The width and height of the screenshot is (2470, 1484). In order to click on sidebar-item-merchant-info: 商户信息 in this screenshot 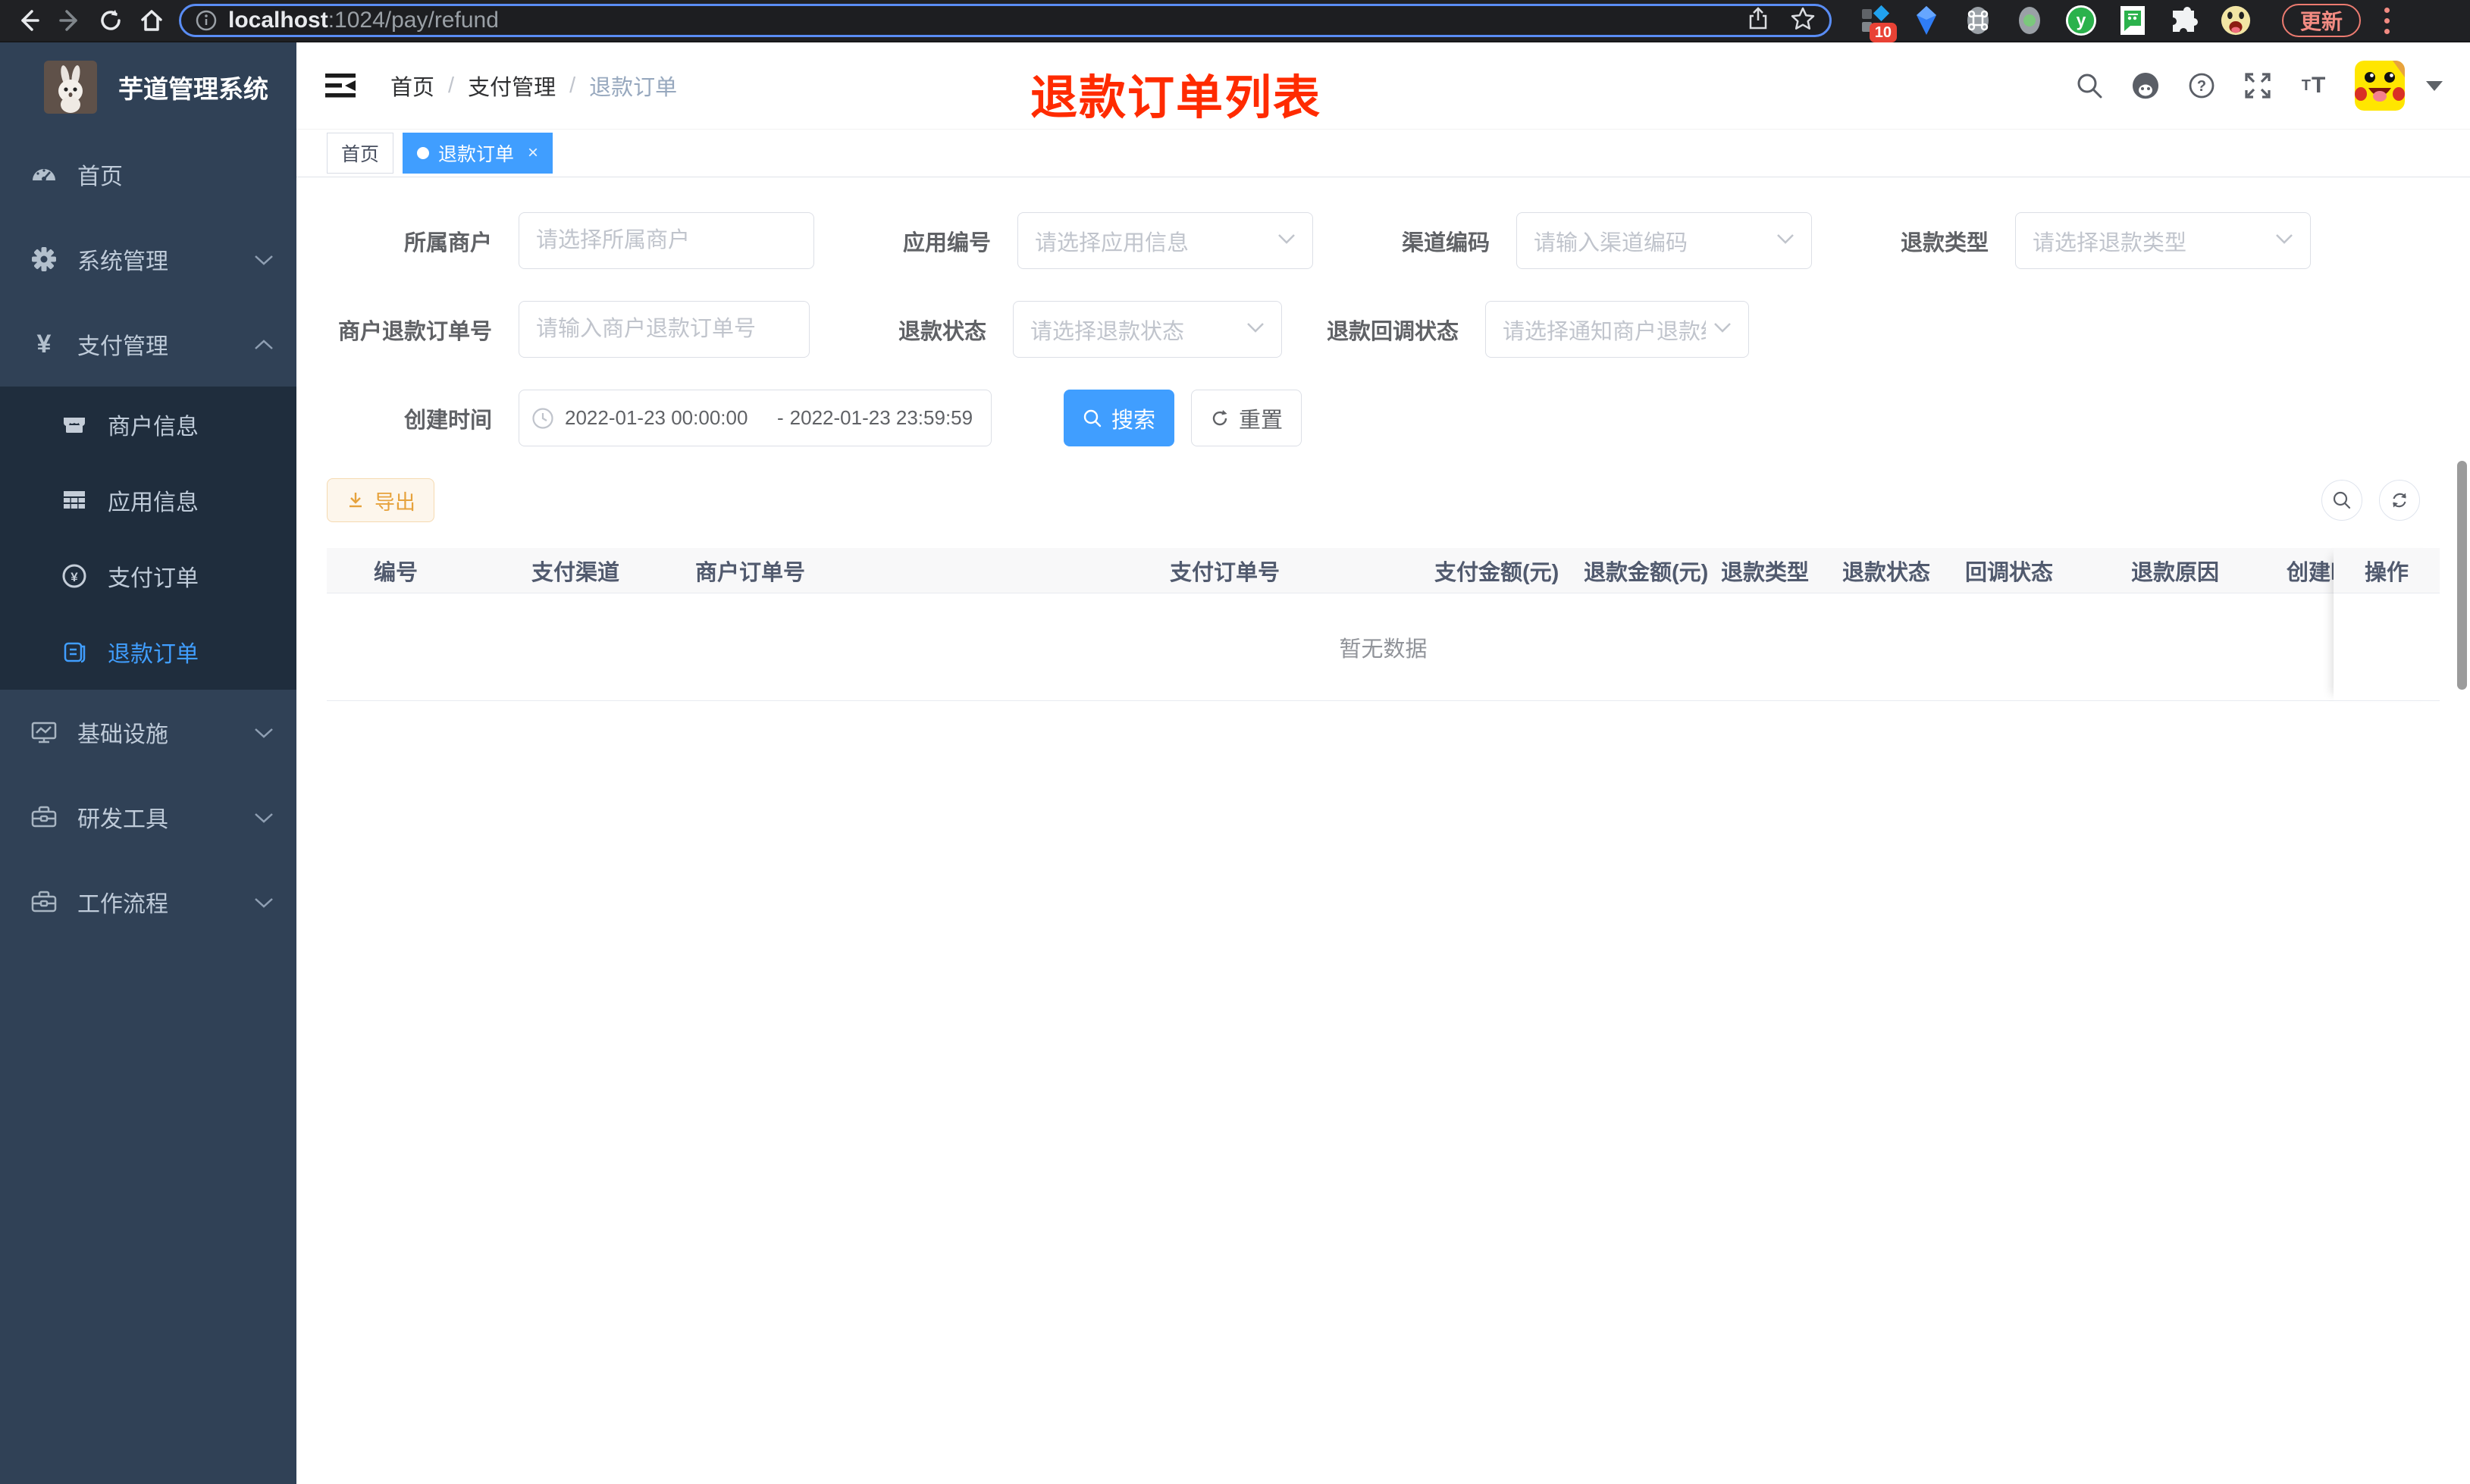, I will do `click(148, 424)`.